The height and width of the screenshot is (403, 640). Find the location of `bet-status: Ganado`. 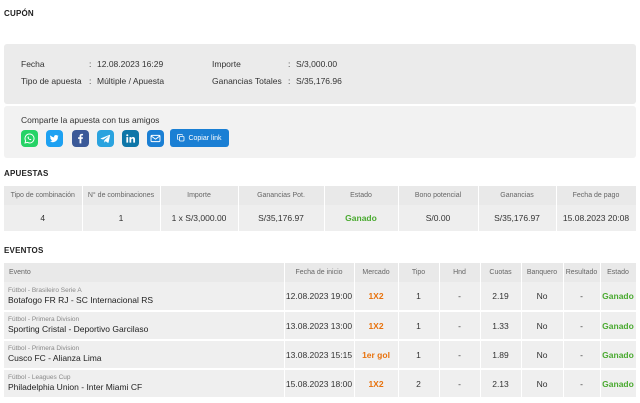

bet-status: Ganado is located at coordinates (361, 218).